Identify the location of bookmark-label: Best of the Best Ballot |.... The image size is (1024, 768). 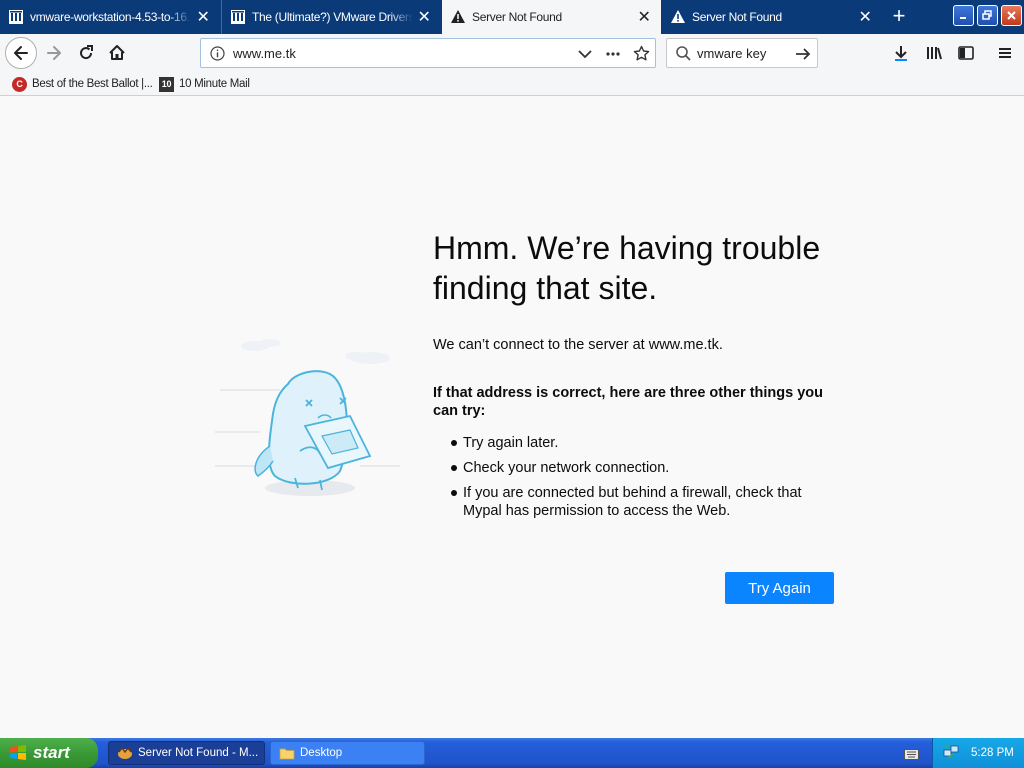
(92, 84).